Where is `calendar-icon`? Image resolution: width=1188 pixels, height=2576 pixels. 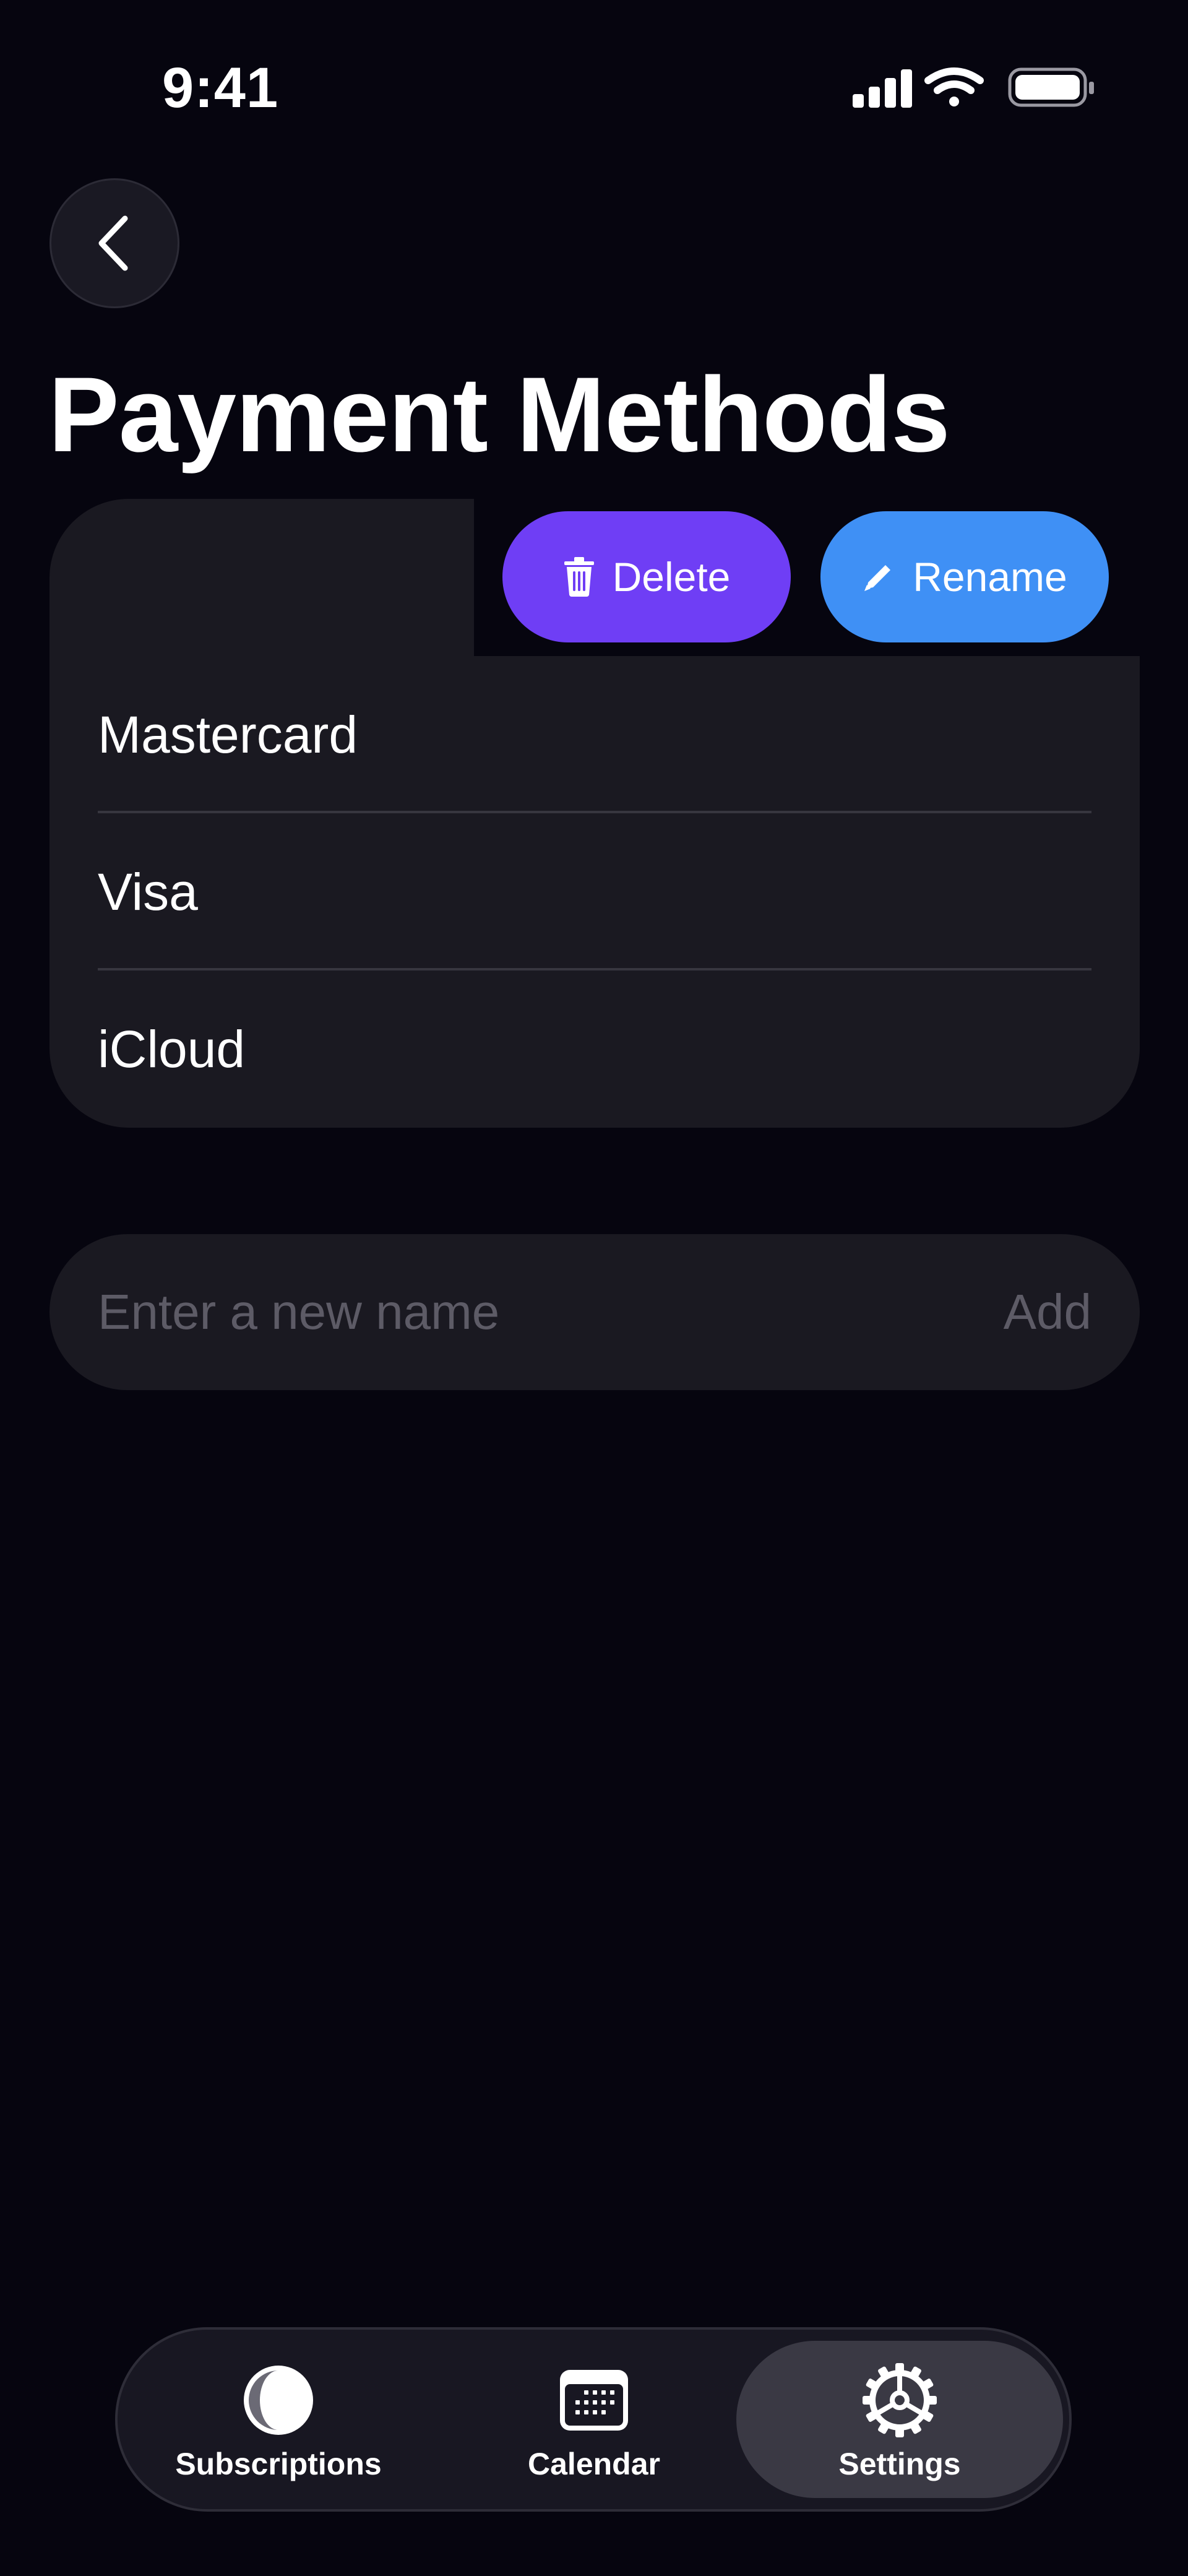
calendar-icon is located at coordinates (594, 2400).